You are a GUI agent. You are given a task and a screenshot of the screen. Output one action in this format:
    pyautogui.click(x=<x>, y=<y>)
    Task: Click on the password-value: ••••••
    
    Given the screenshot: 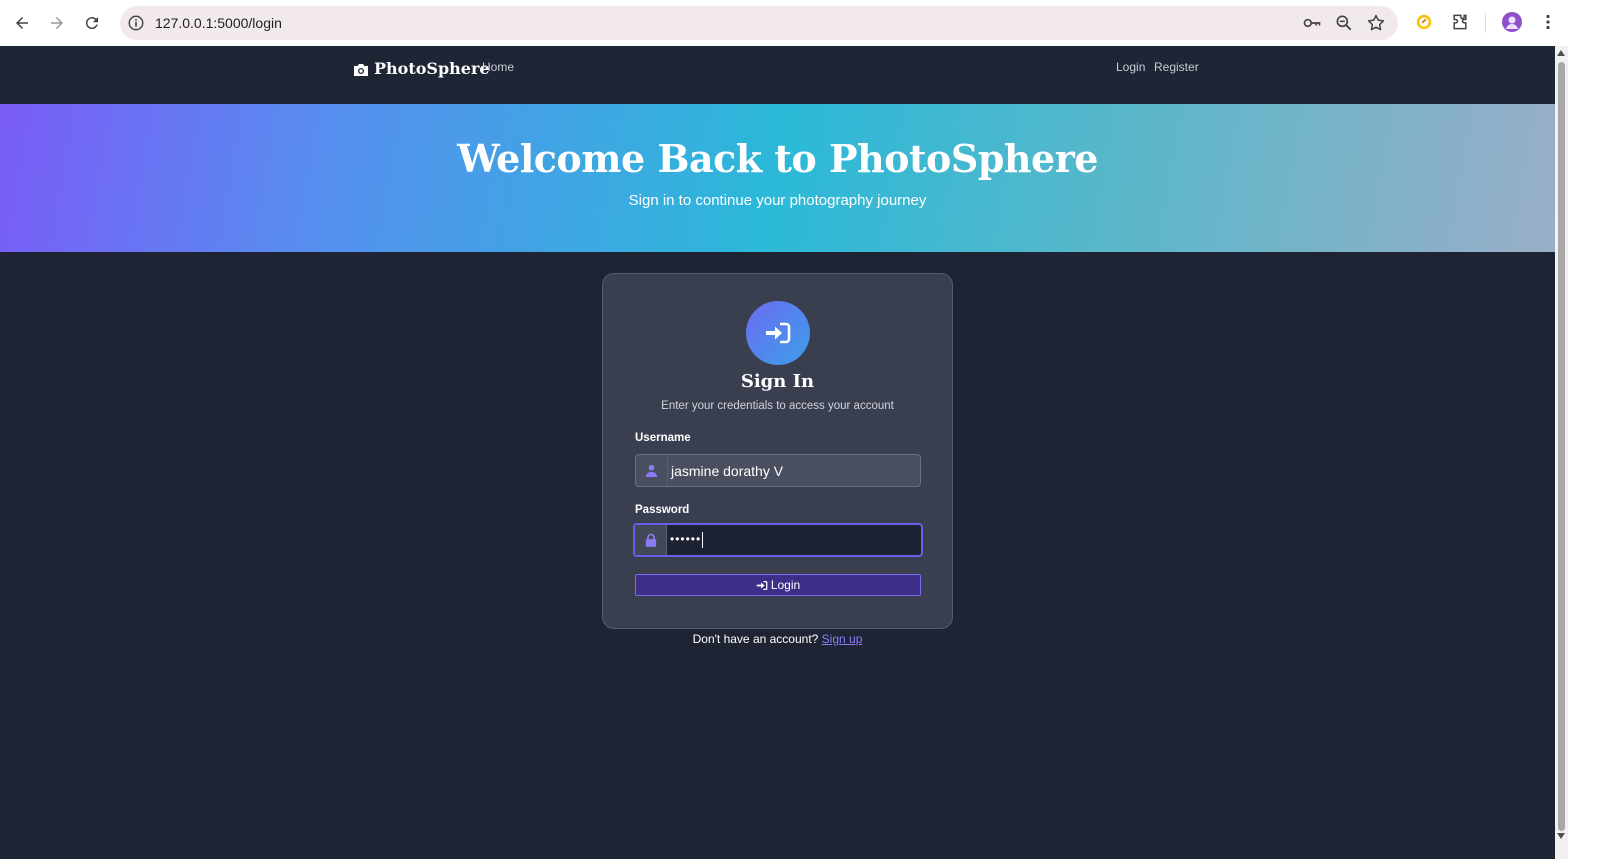 What is the action you would take?
    pyautogui.click(x=685, y=540)
    